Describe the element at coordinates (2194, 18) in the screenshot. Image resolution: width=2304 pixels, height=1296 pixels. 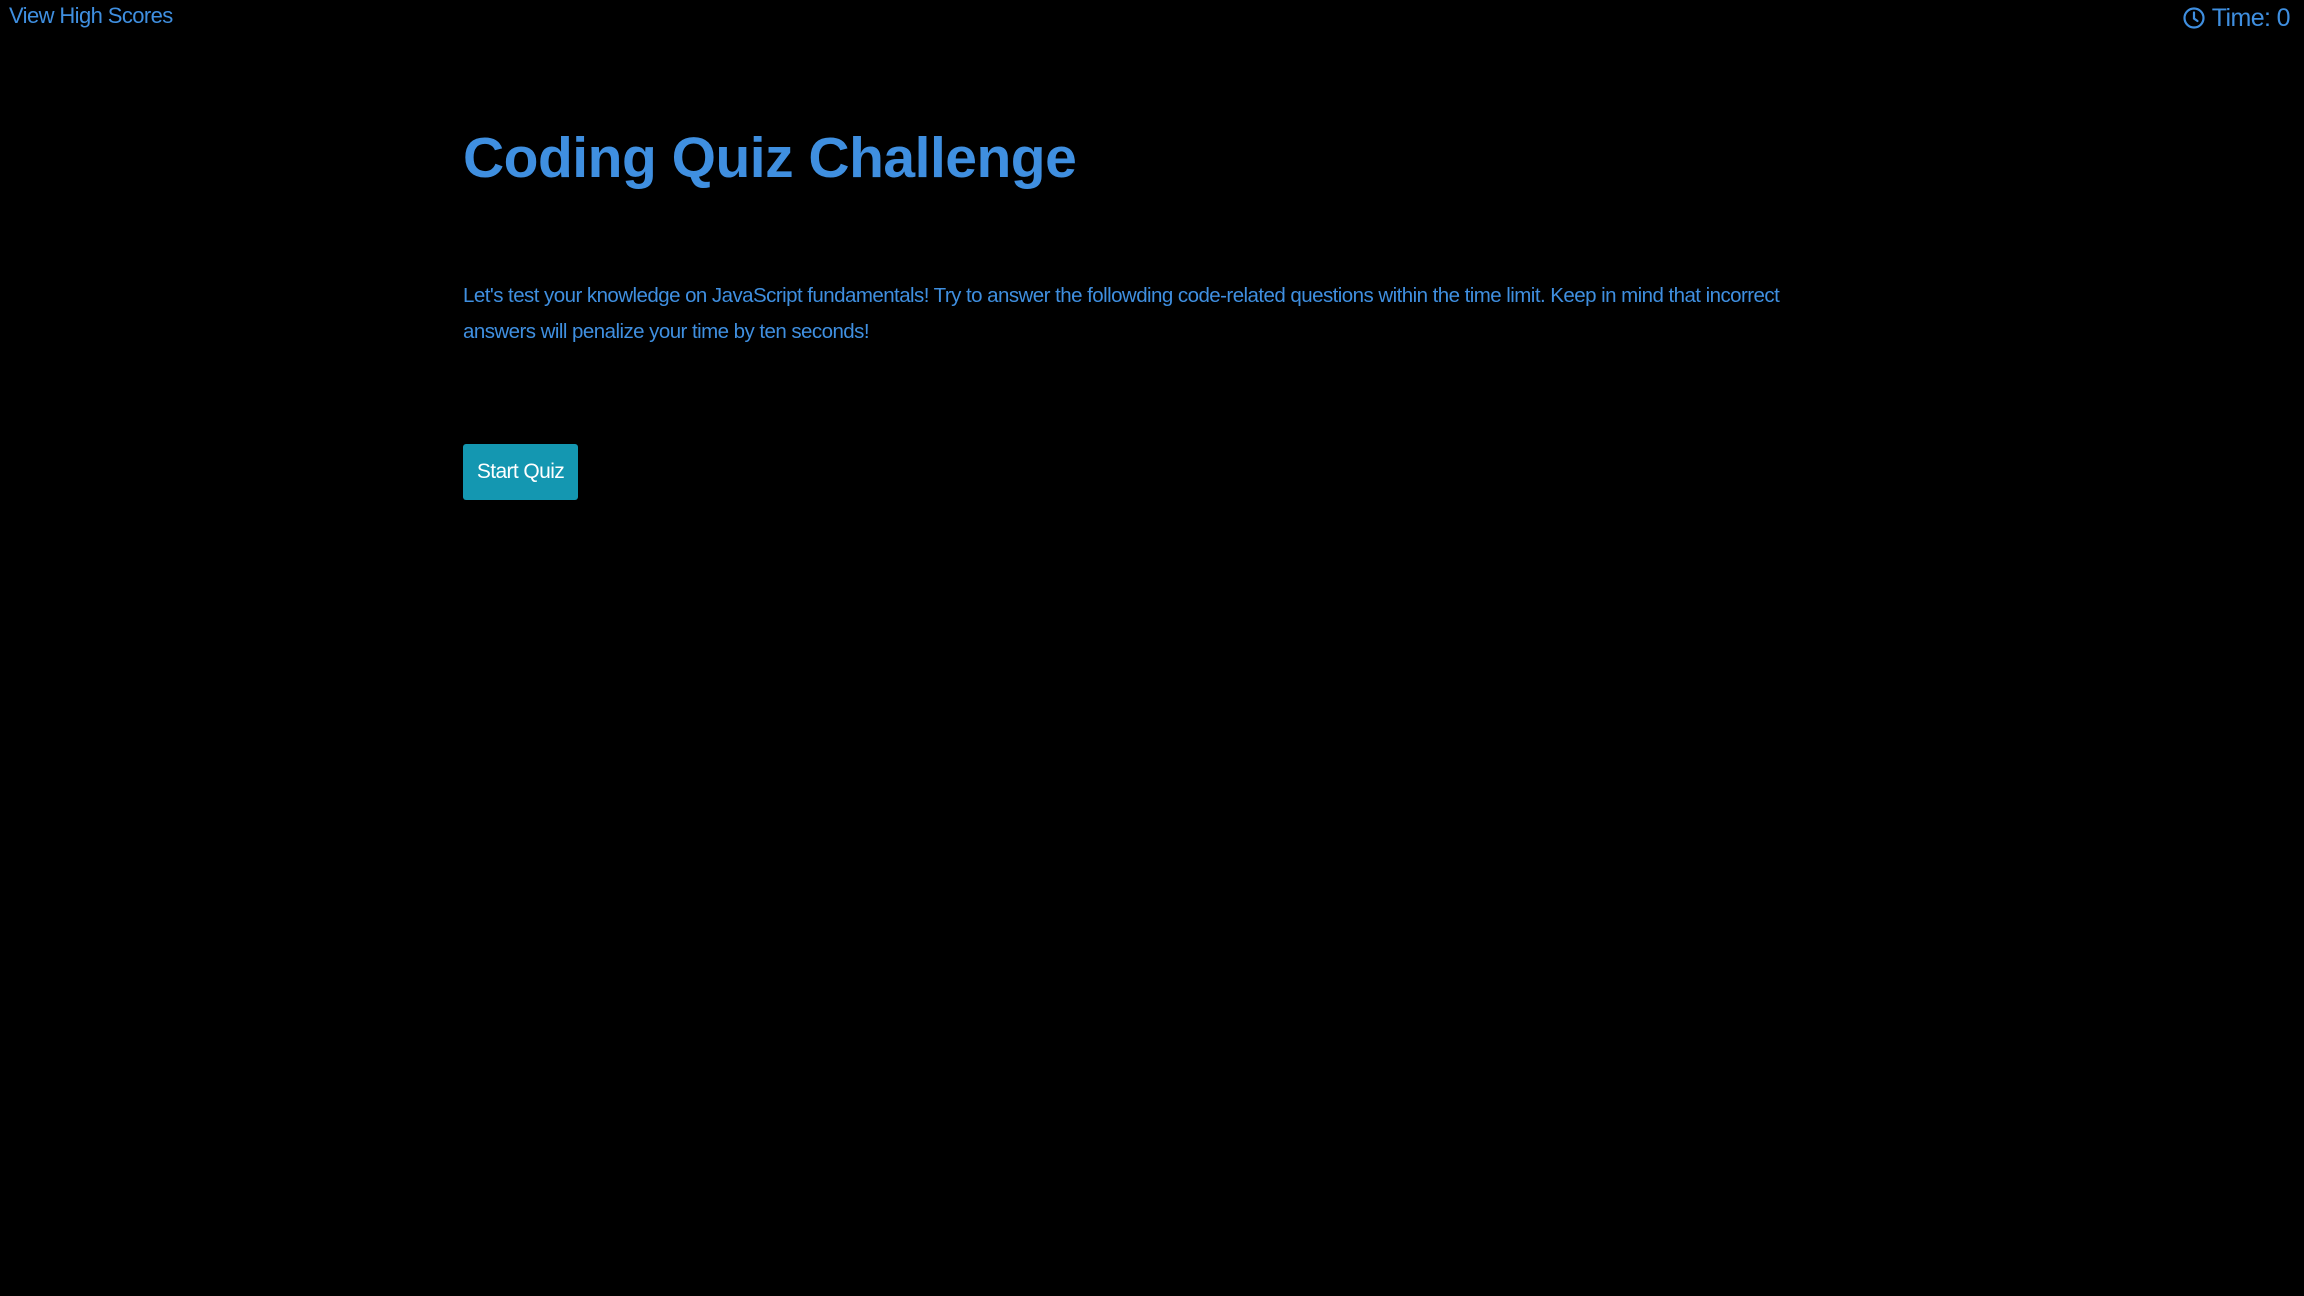
I see `clock-icon` at that location.